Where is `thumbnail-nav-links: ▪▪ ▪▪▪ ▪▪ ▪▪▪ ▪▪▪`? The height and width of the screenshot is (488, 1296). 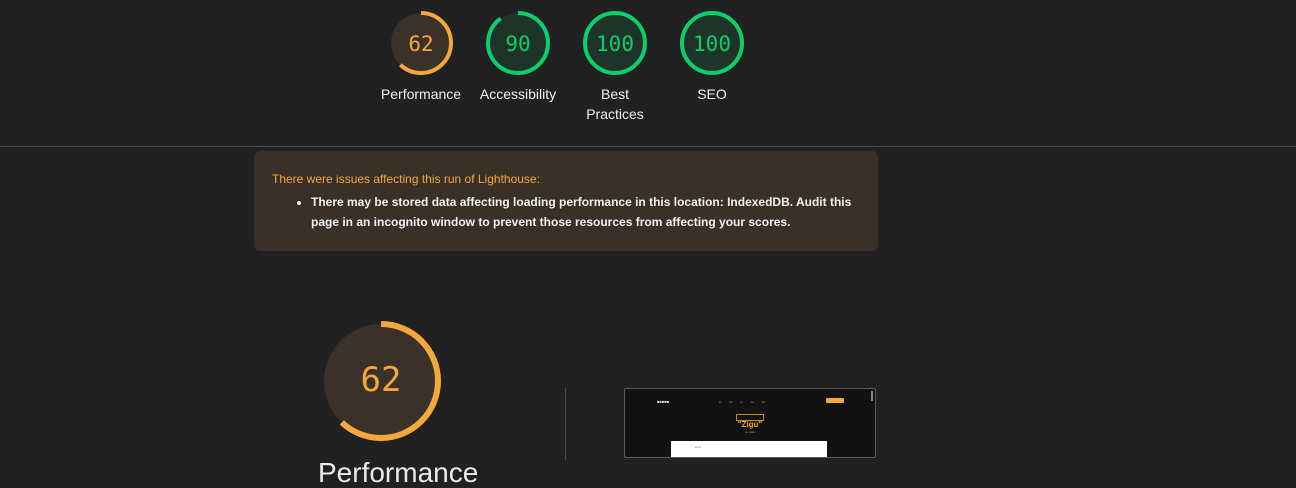
thumbnail-nav-links: ▪▪ ▪▪▪ ▪▪ ▪▪▪ ▪▪▪ is located at coordinates (742, 402).